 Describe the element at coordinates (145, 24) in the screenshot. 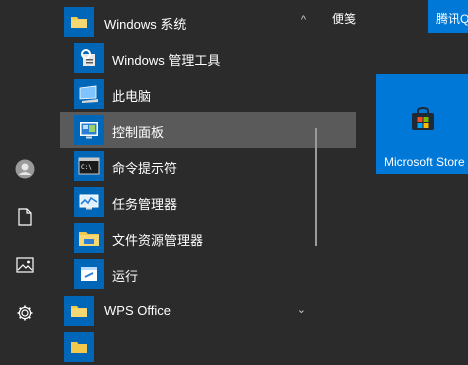

I see `group-label: Windows 系统` at that location.